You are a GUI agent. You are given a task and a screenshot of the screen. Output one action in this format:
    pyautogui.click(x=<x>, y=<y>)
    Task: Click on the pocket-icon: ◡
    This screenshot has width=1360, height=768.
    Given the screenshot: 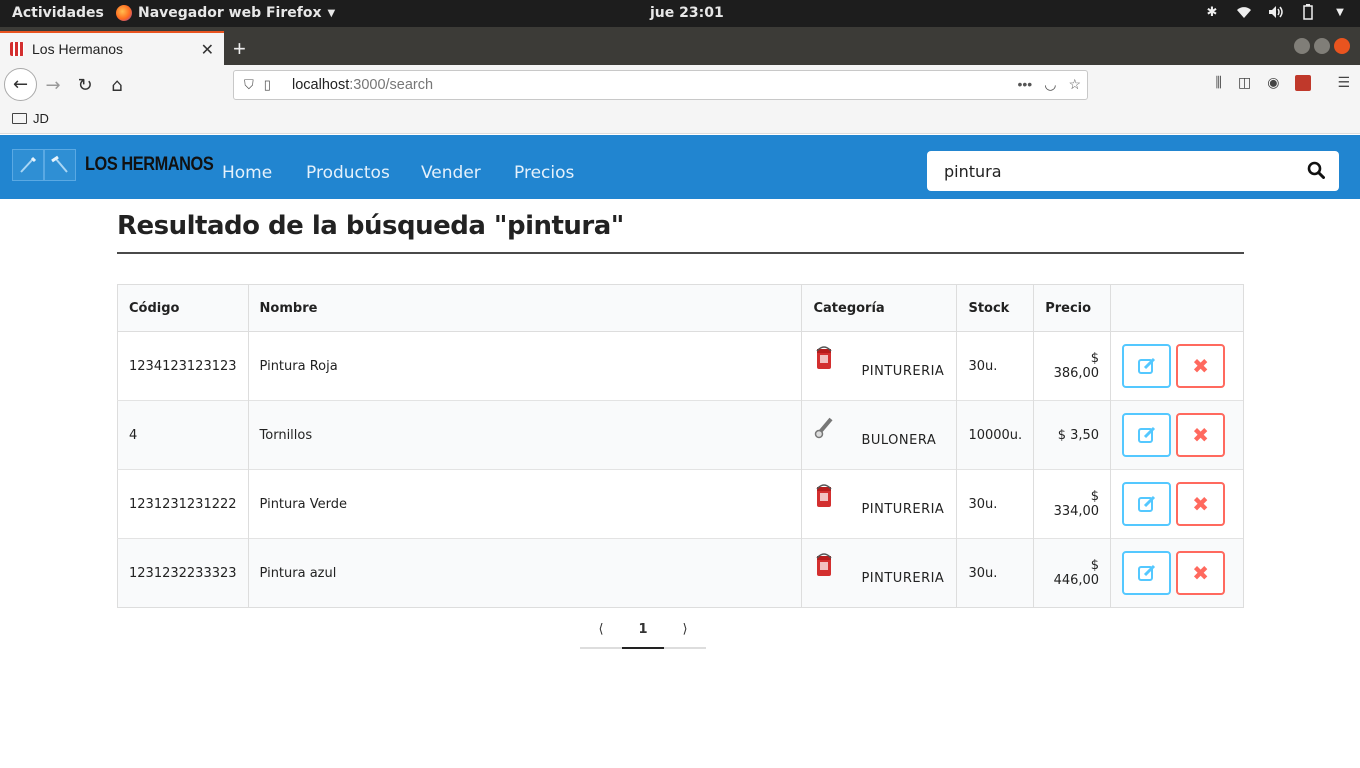 What is the action you would take?
    pyautogui.click(x=1050, y=84)
    